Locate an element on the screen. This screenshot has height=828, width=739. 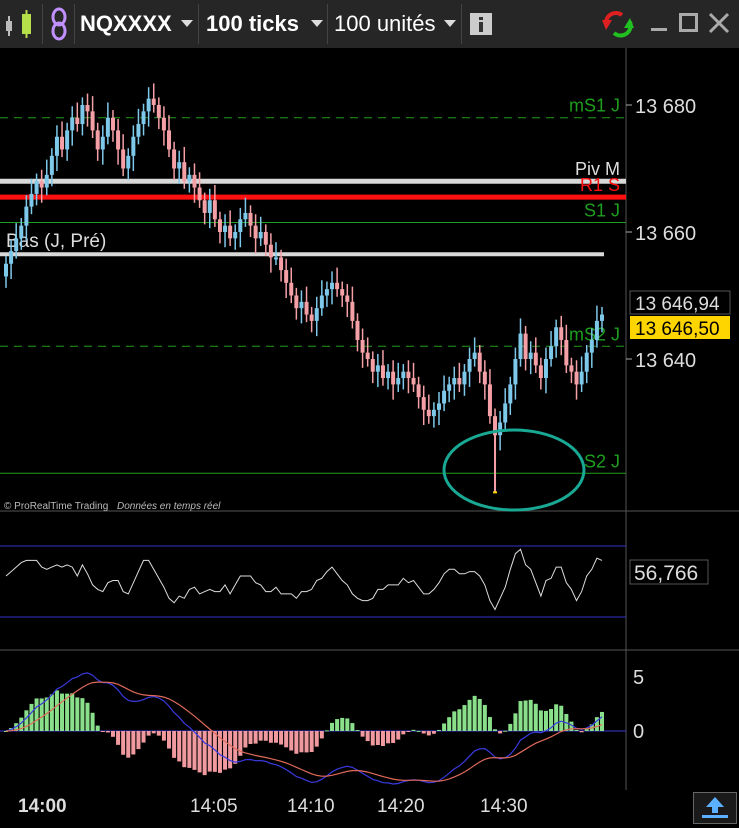
toolbar: NQXXXX 100 ticks 100 unités is located at coordinates (369, 24).